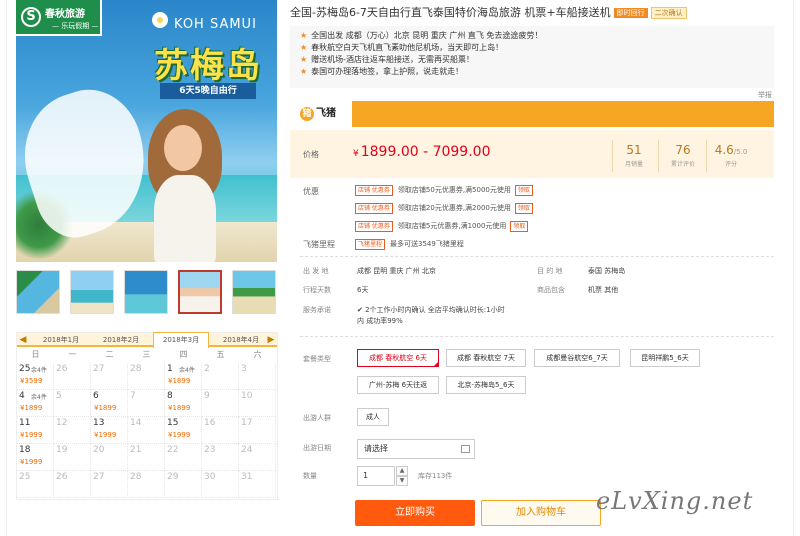 This screenshot has height=536, width=800. What do you see at coordinates (170, 369) in the screenshot?
I see `day-number: 1` at bounding box center [170, 369].